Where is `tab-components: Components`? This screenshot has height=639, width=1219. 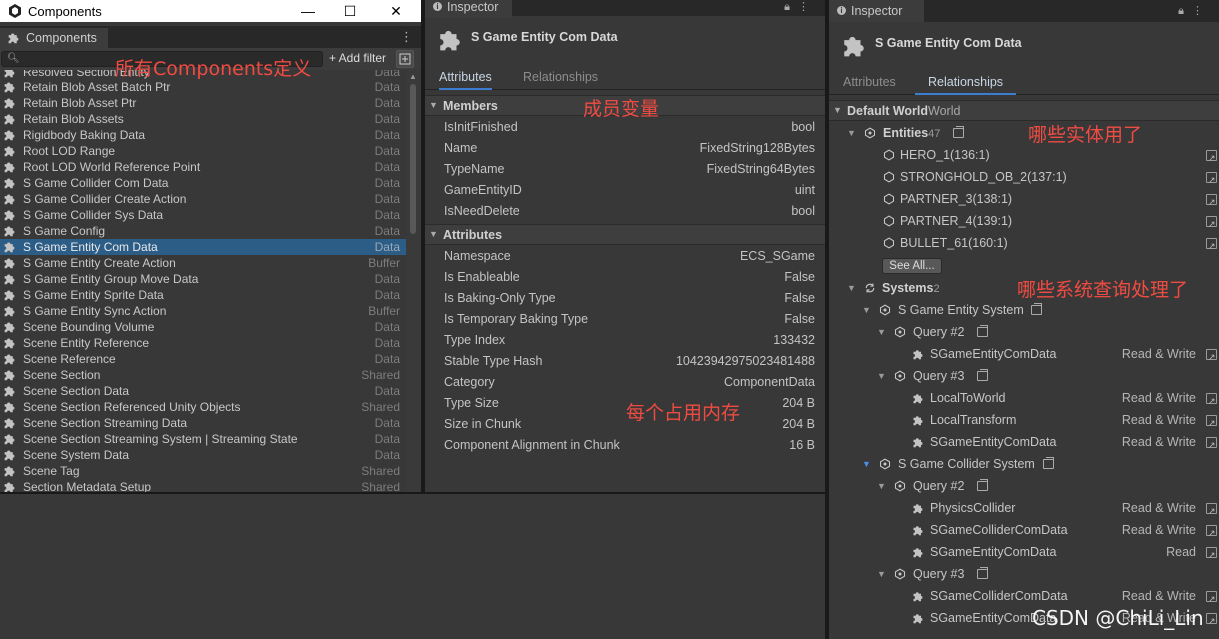
tab-components: Components is located at coordinates (54, 38).